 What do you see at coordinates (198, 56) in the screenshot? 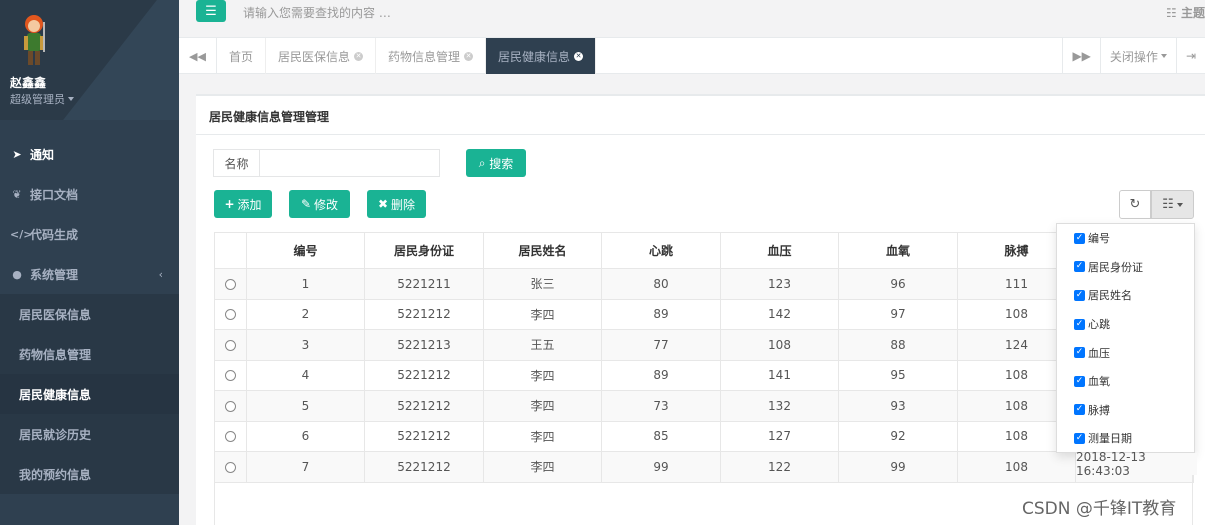
I see `tabs-scroll-left-button: ◀◀` at bounding box center [198, 56].